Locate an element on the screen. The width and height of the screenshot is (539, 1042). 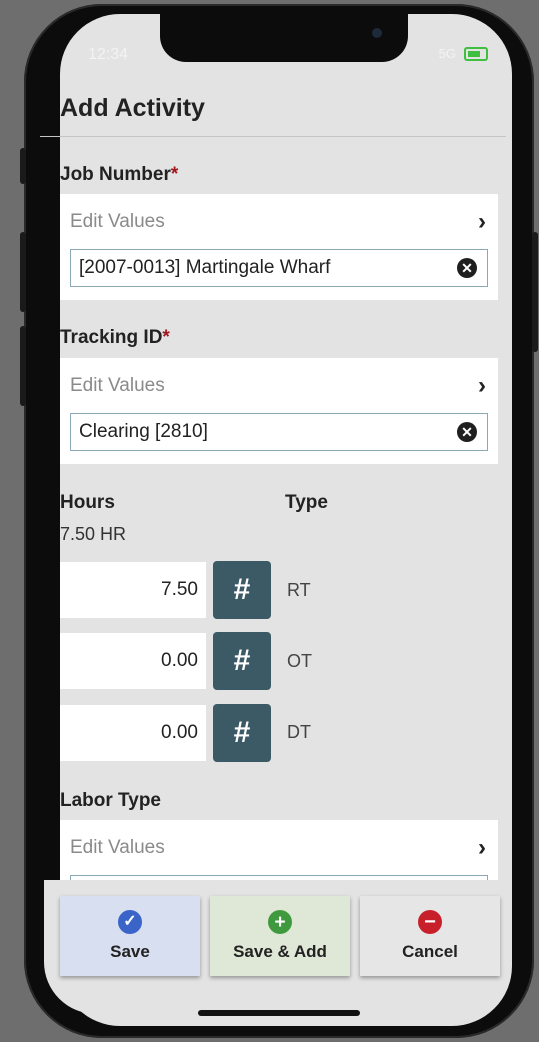
tracking-id-card: Edit Values › Clearing [2810] ✕ is located at coordinates (279, 411).